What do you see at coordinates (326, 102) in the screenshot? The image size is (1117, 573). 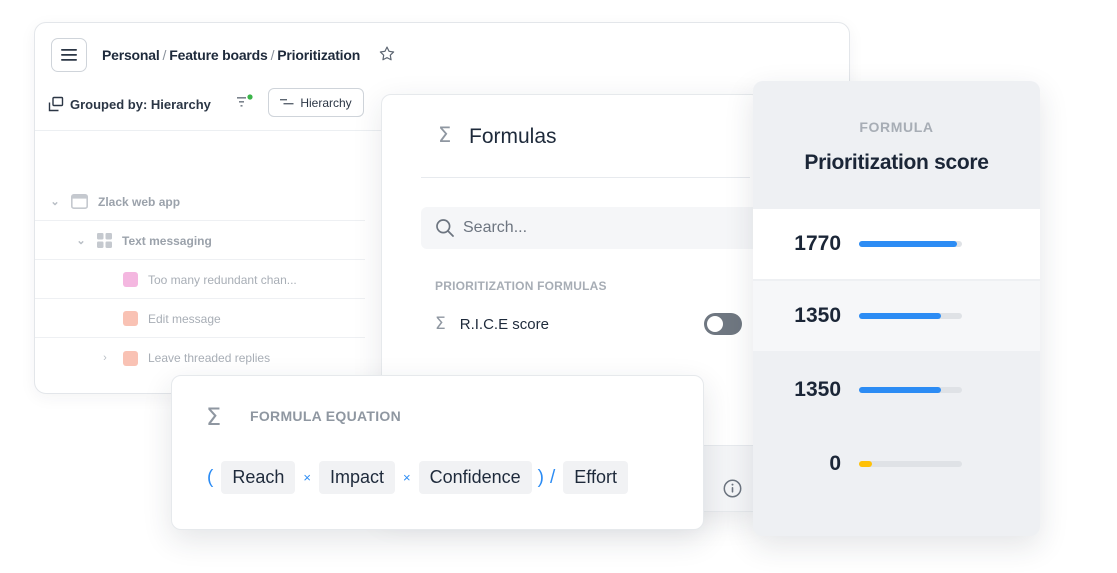 I see `hierarchy-button-label: Hierarchy` at bounding box center [326, 102].